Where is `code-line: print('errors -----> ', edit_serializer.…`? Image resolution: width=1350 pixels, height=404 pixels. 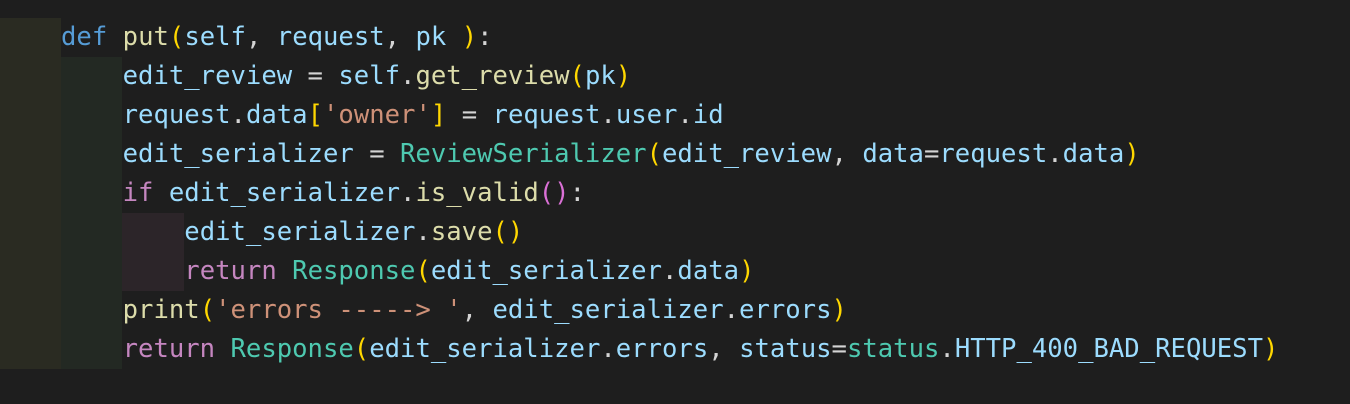 code-line: print('errors -----> ', edit_serializer.… is located at coordinates (454, 310).